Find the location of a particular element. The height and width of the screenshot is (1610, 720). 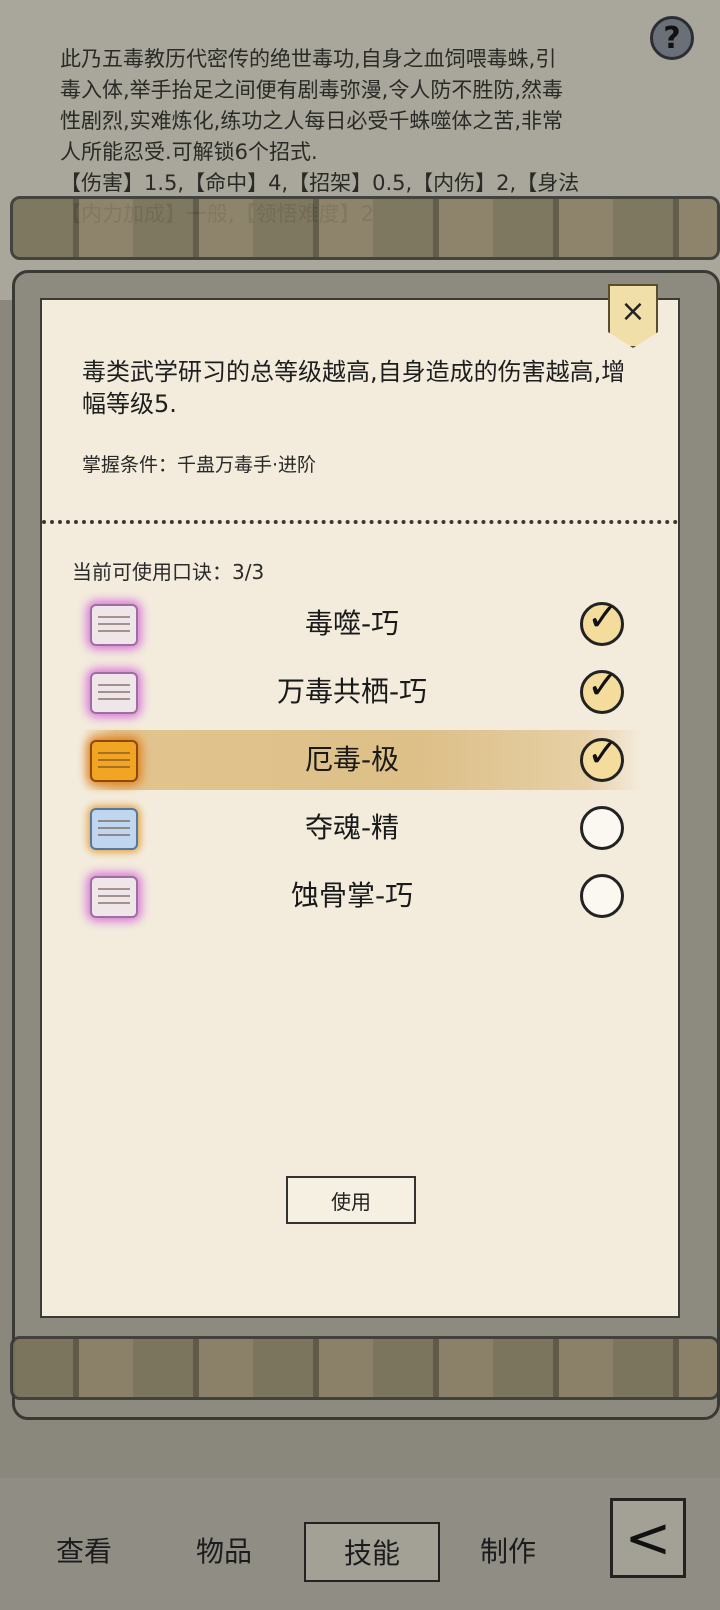

help-icon: ? is located at coordinates (672, 38).